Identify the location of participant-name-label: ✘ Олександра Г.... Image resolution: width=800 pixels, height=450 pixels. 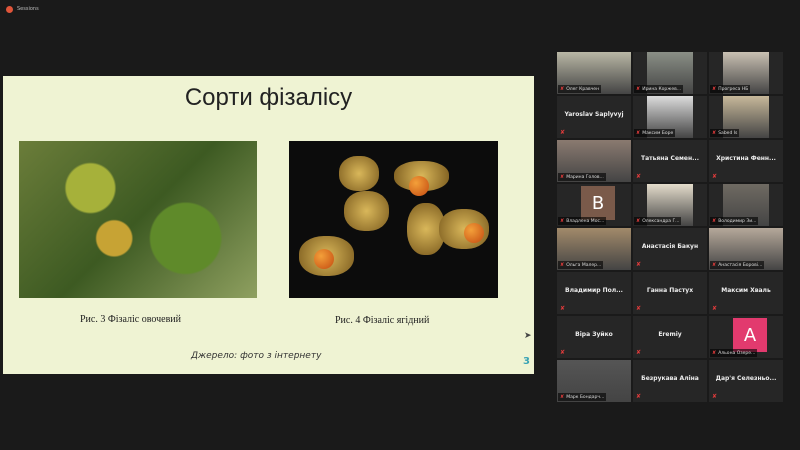
(658, 221).